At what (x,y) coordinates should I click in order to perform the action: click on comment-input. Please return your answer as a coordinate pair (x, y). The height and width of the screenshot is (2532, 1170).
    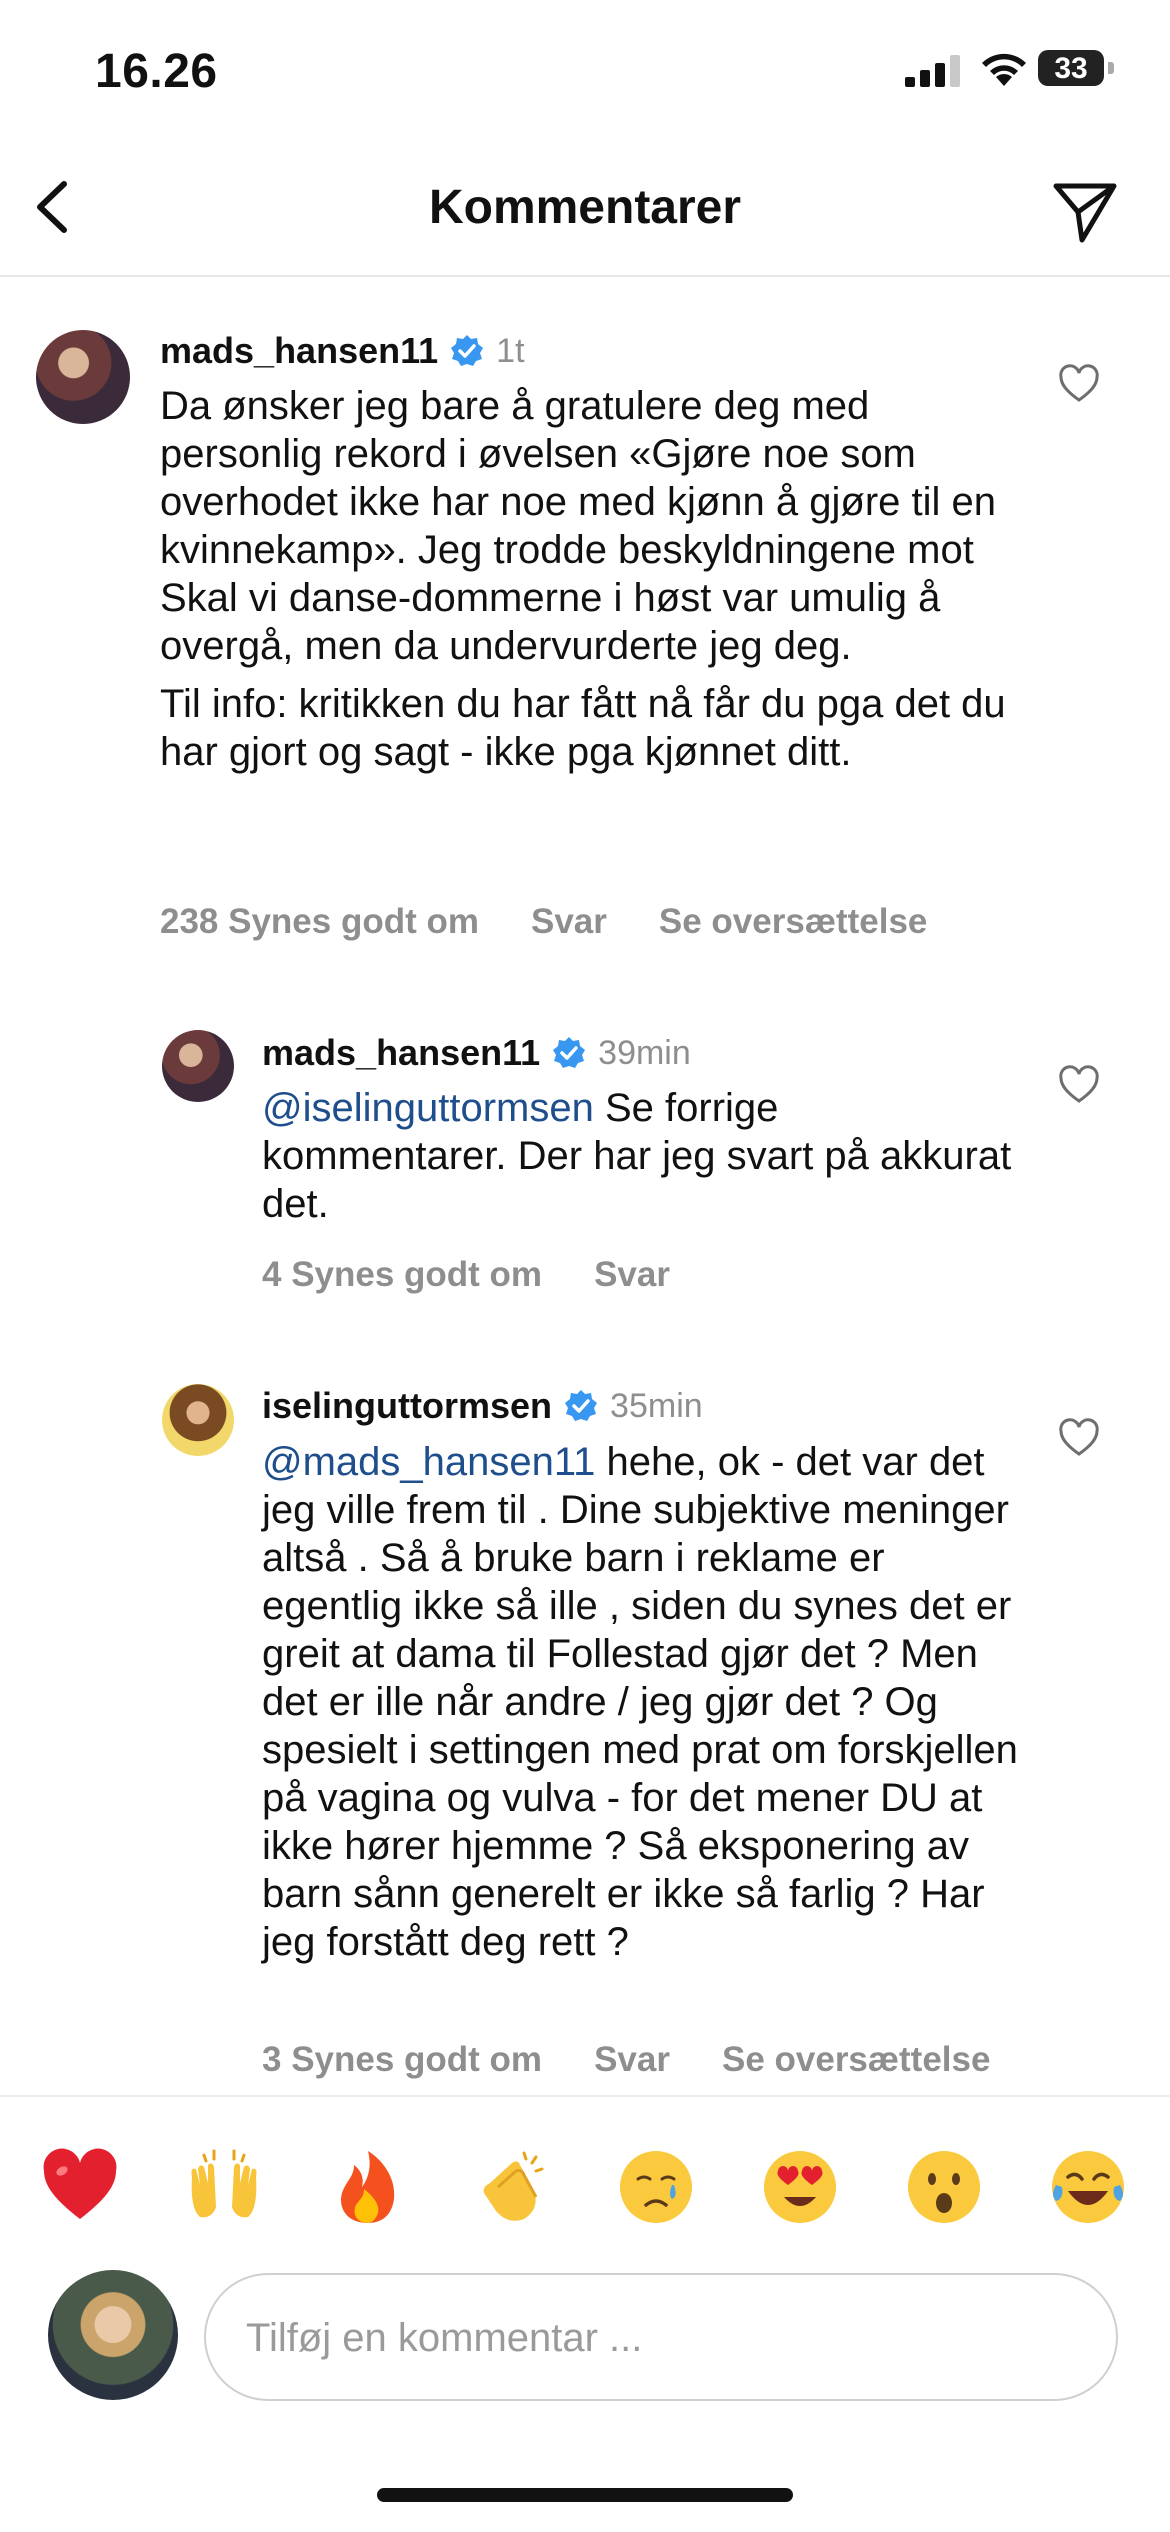
    Looking at the image, I should click on (666, 2338).